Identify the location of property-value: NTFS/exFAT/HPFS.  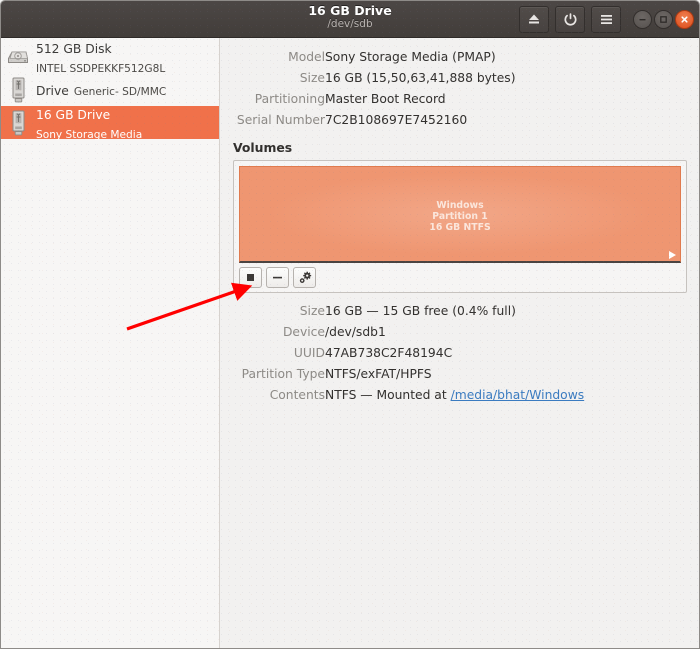
(378, 374).